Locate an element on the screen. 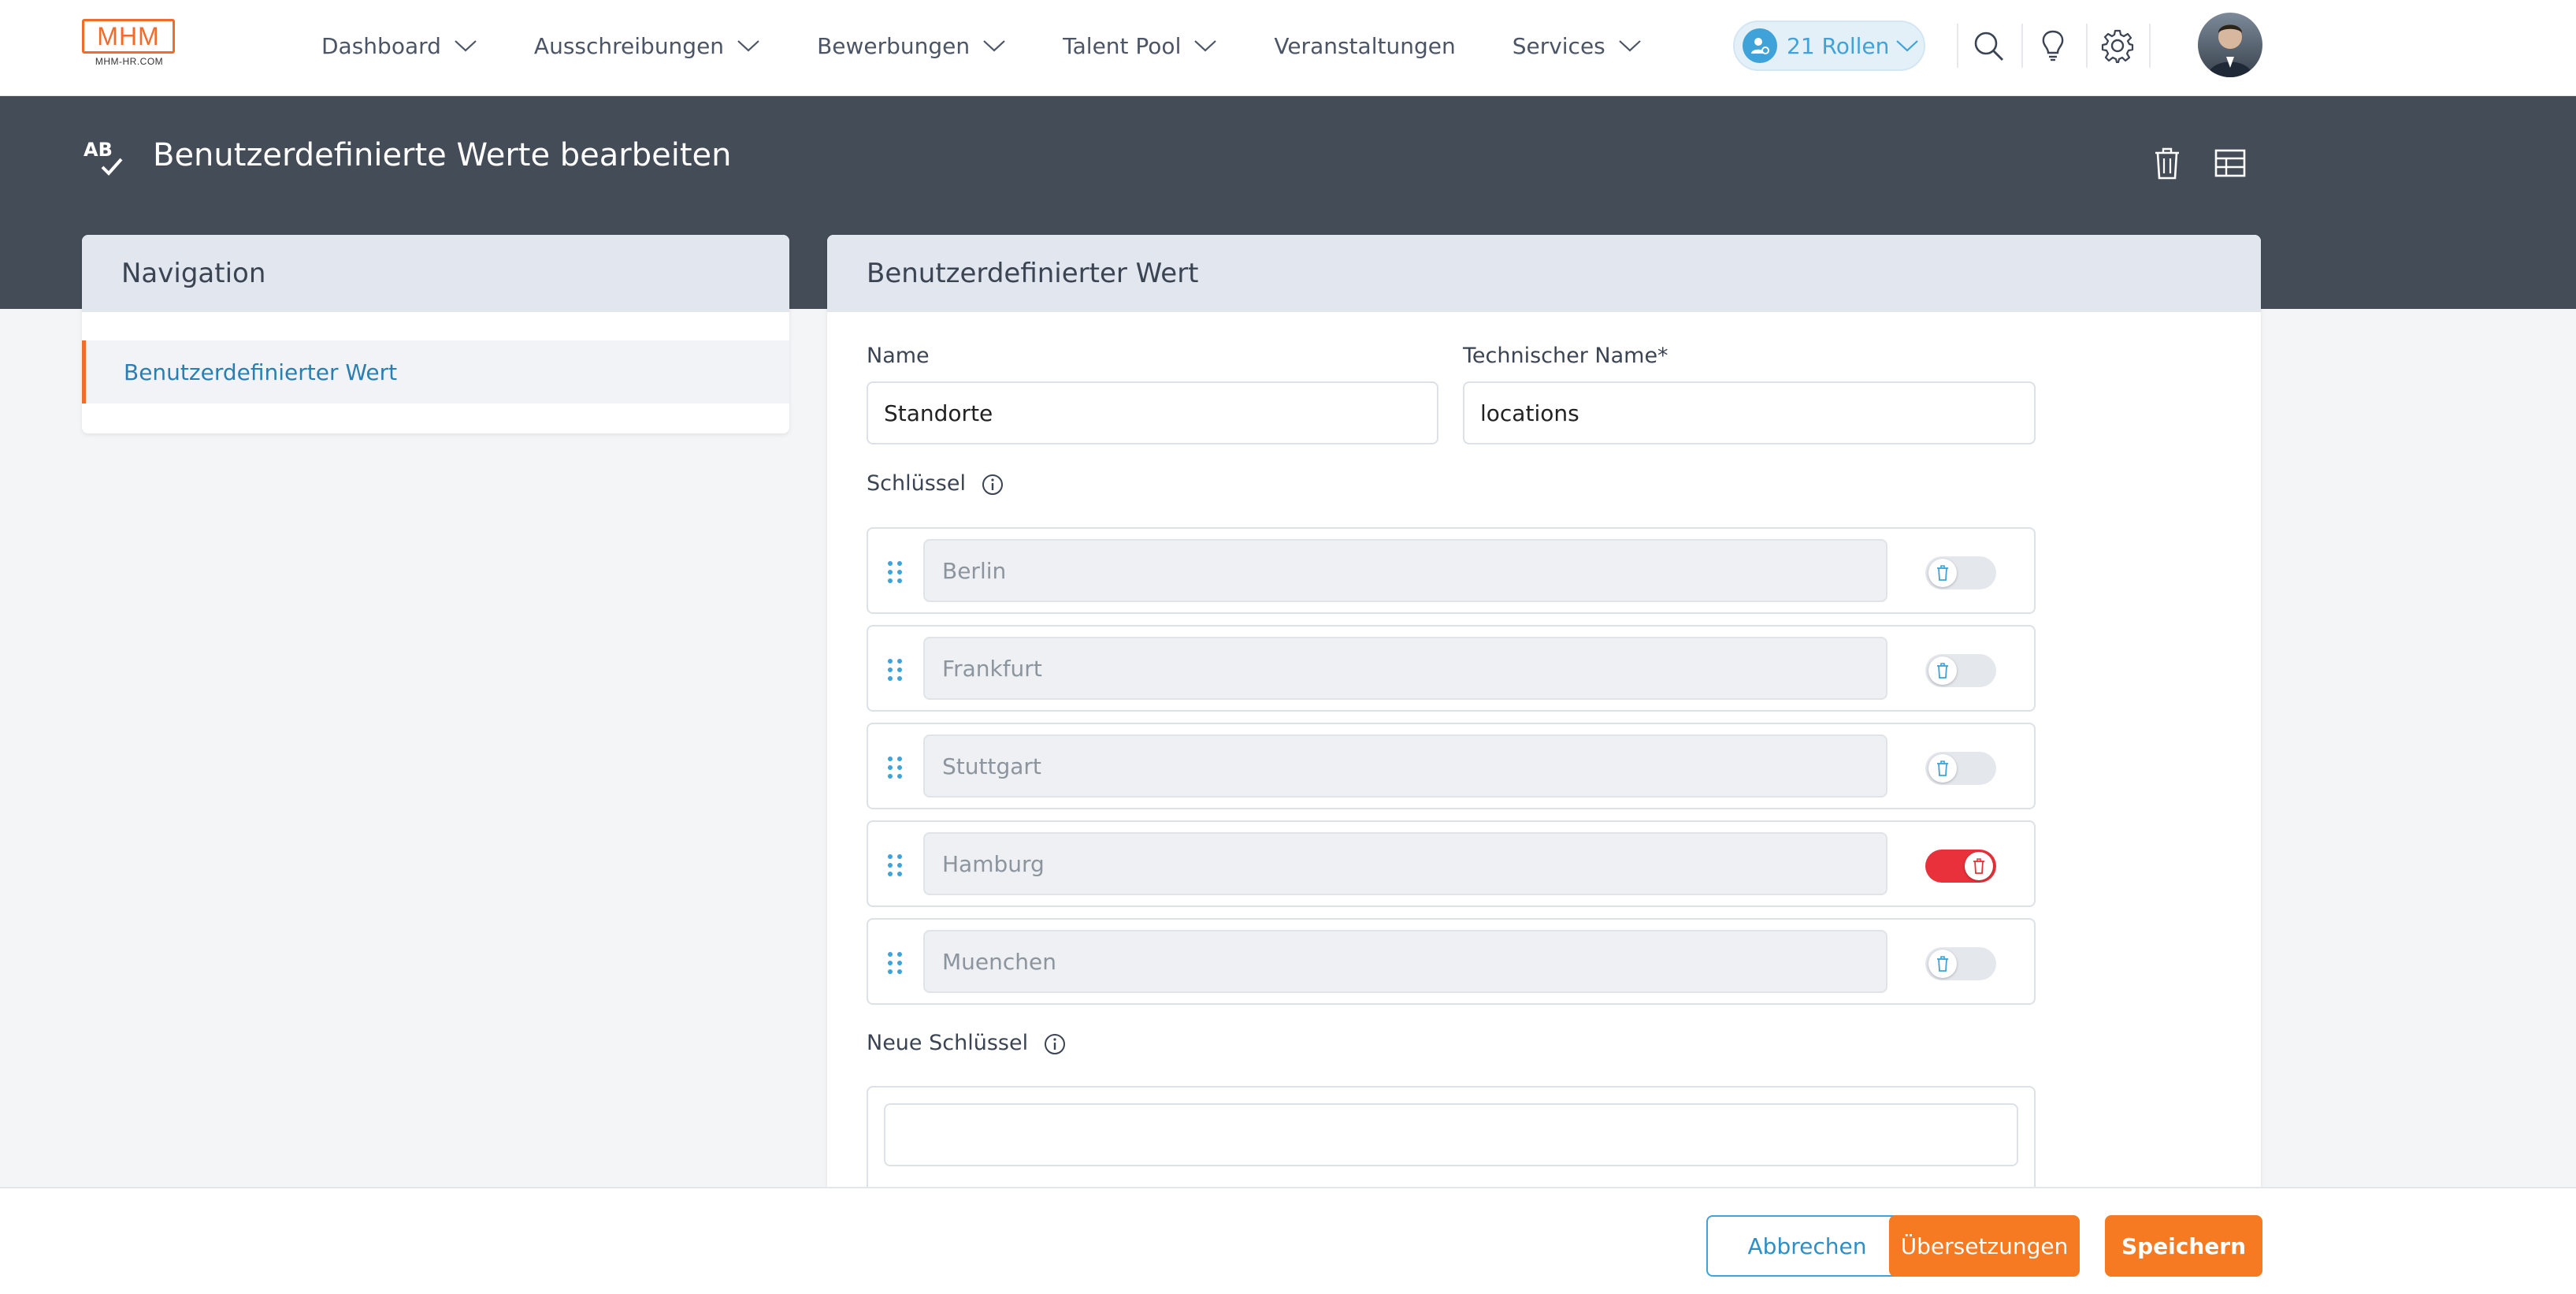 The image size is (2576, 1294). logo-url: MHM-HR.COM is located at coordinates (129, 62).